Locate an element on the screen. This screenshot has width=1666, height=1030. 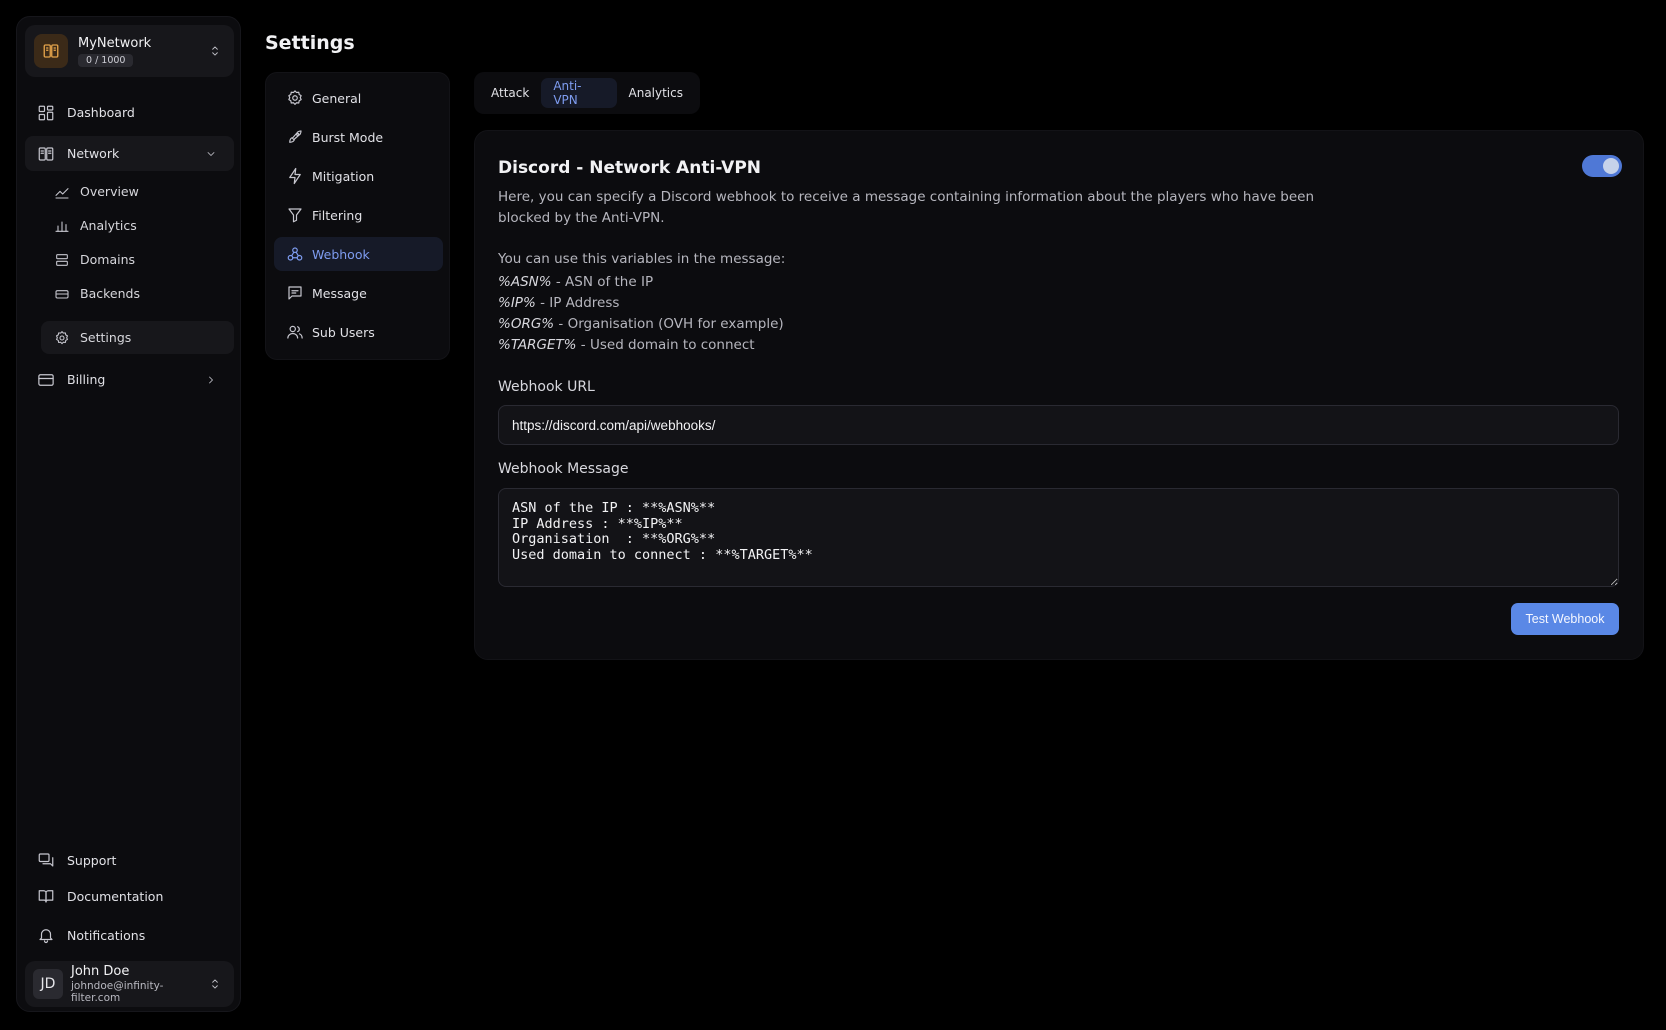
sidebar-item-label: Documentation is located at coordinates (115, 896).